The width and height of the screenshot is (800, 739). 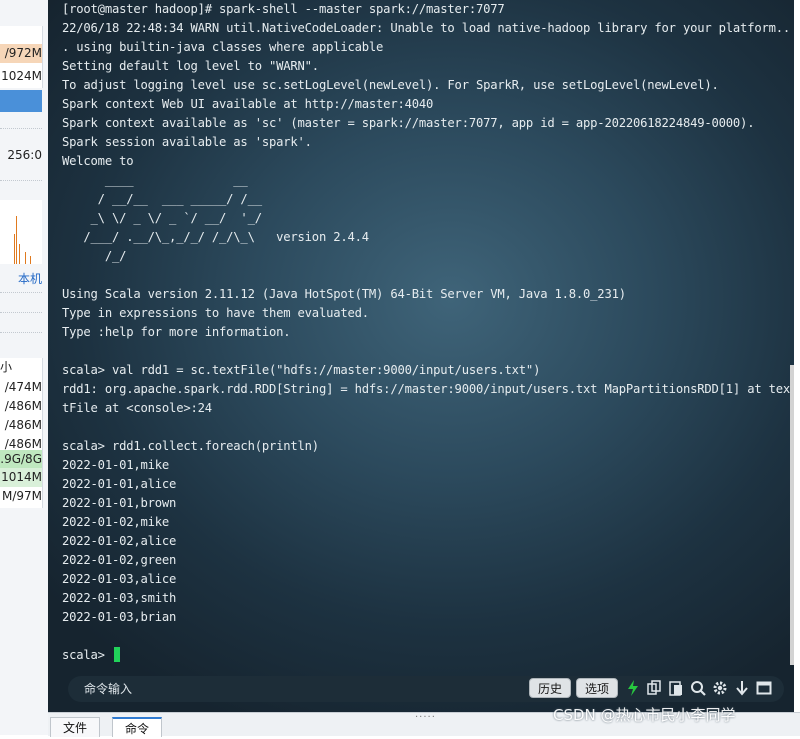 What do you see at coordinates (597, 688) in the screenshot?
I see `options-button: 选项` at bounding box center [597, 688].